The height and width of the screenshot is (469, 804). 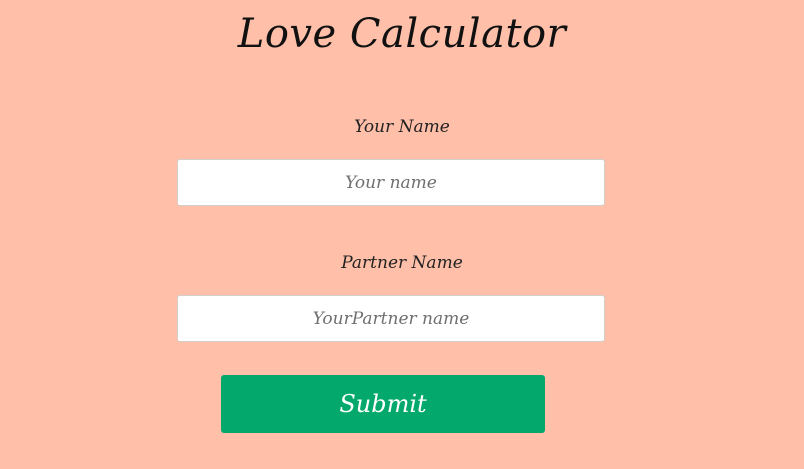 I want to click on page-title: Love Calculator, so click(x=402, y=34).